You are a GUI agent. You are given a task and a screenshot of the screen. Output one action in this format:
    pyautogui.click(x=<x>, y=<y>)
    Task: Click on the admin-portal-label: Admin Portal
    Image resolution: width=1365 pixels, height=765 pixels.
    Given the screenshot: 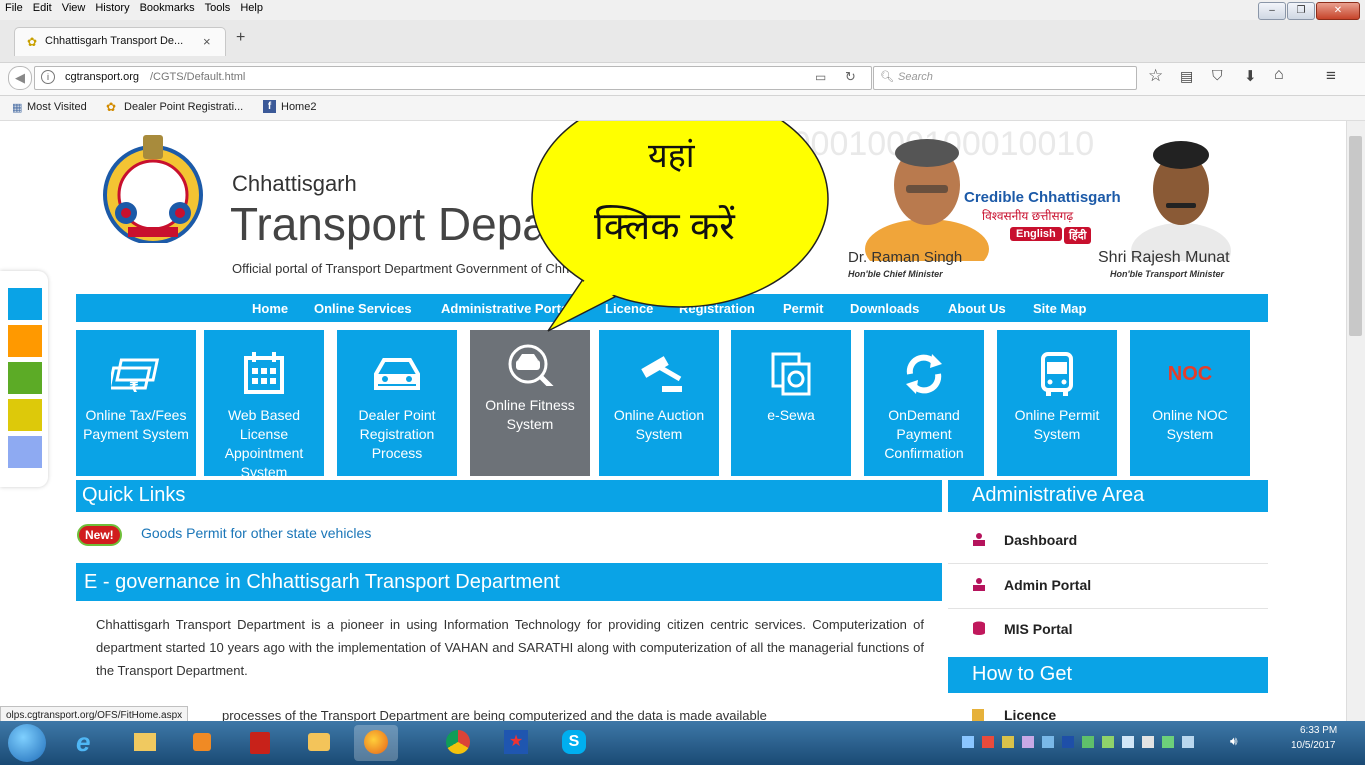 What is the action you would take?
    pyautogui.click(x=1048, y=585)
    